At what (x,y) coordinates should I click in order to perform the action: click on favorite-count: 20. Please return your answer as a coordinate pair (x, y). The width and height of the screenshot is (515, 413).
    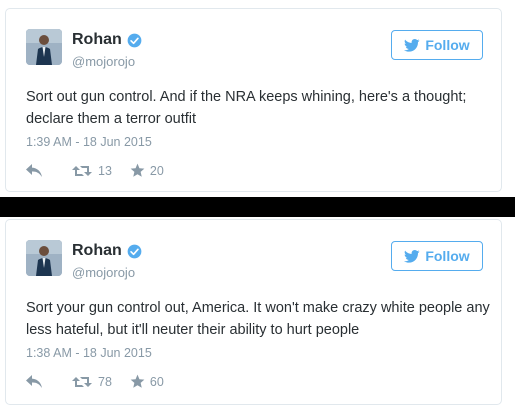
    Looking at the image, I should click on (156, 170).